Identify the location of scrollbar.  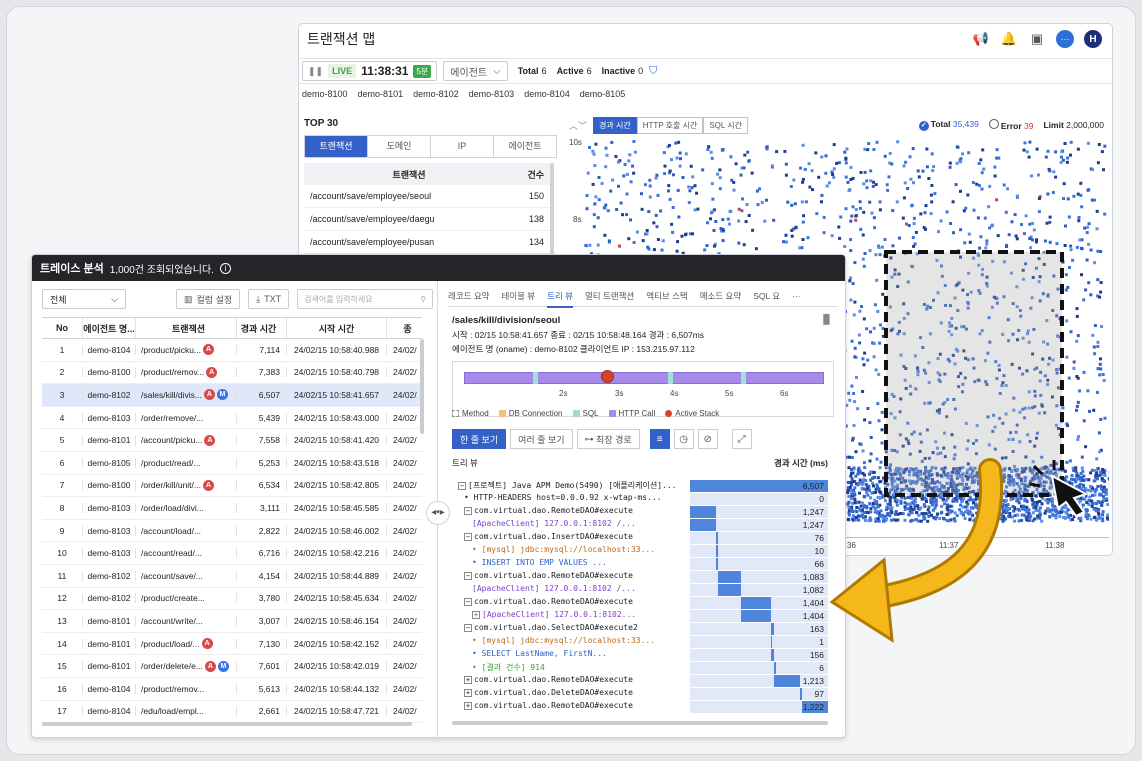
(552, 210).